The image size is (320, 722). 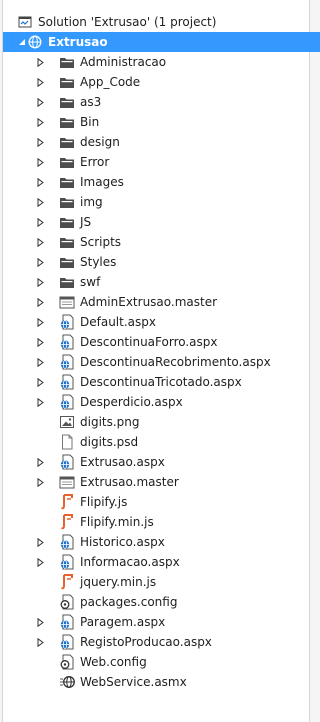 I want to click on tree-item-label: Paragem.aspx, so click(x=123, y=622).